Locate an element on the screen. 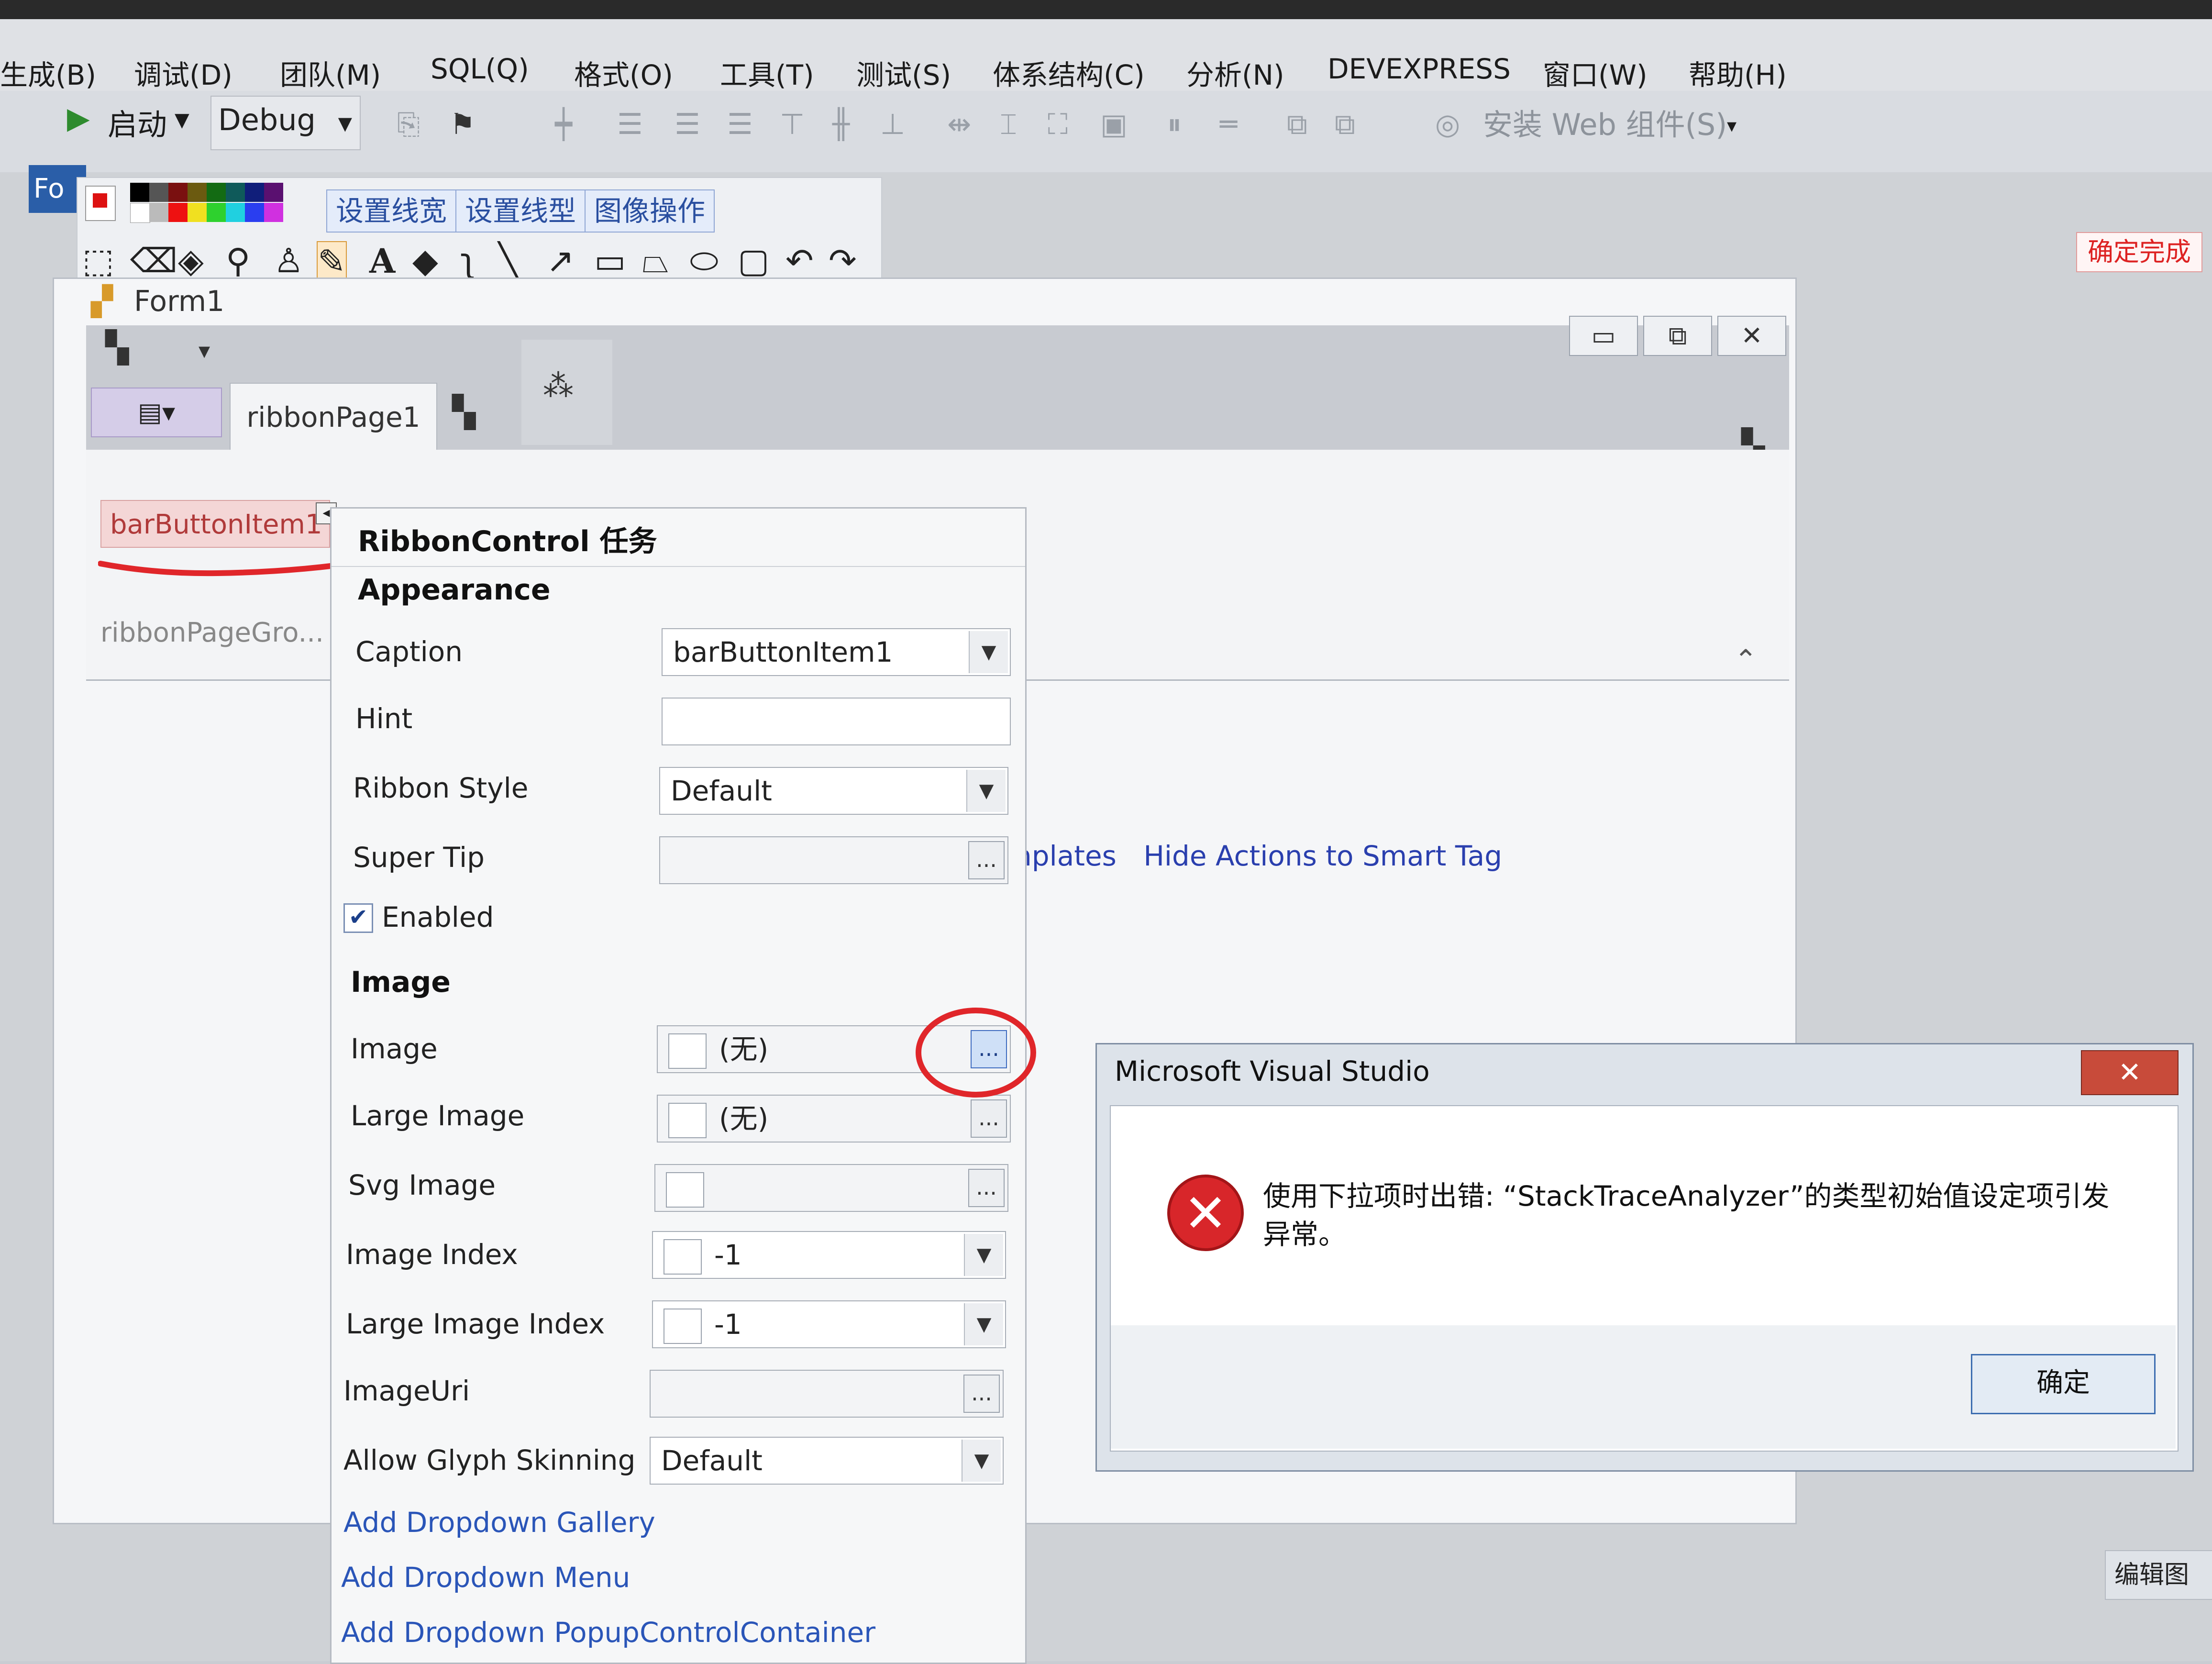 The image size is (2212, 1664). arrow-icon: ↗ is located at coordinates (560, 260).